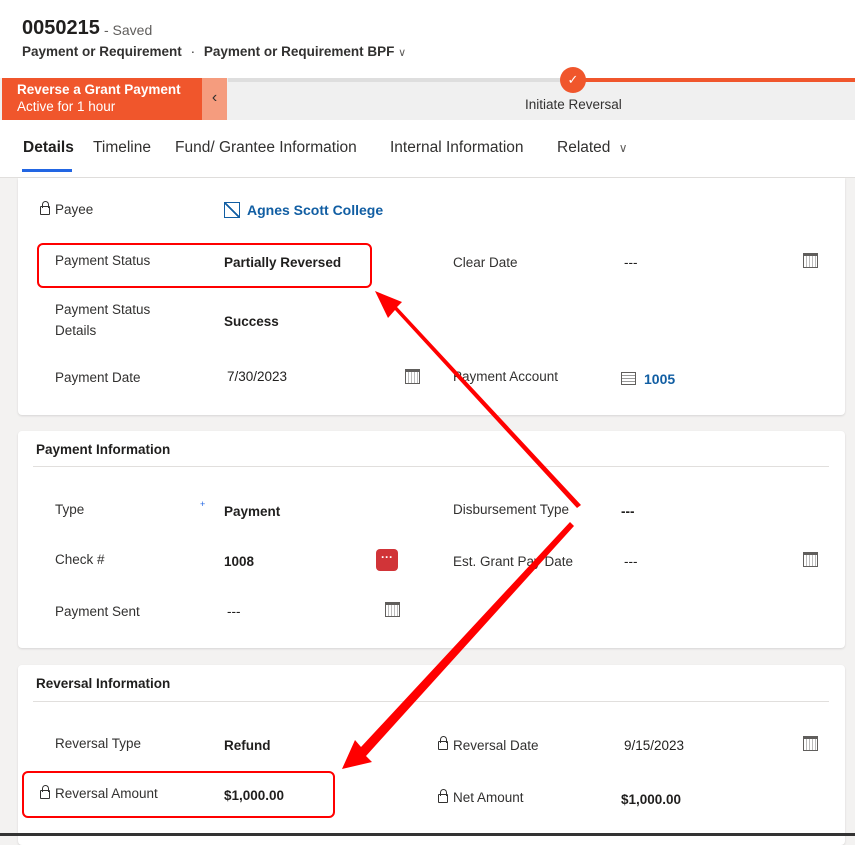  I want to click on arrow-to-payment-status, so click(478, 399).